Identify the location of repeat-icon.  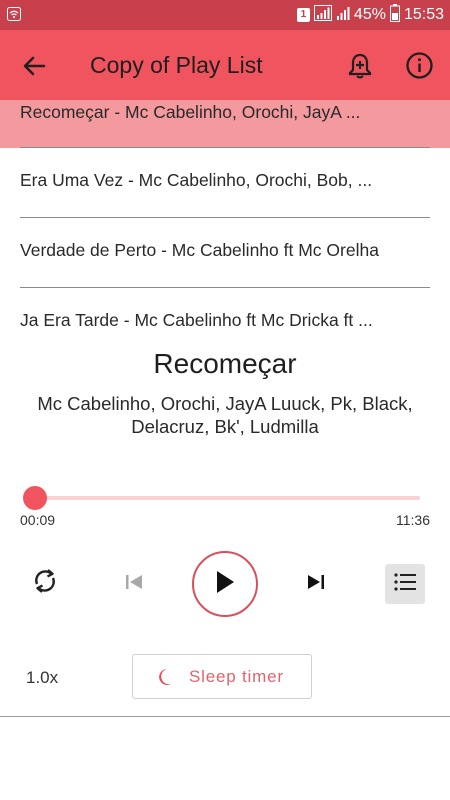
(45, 583).